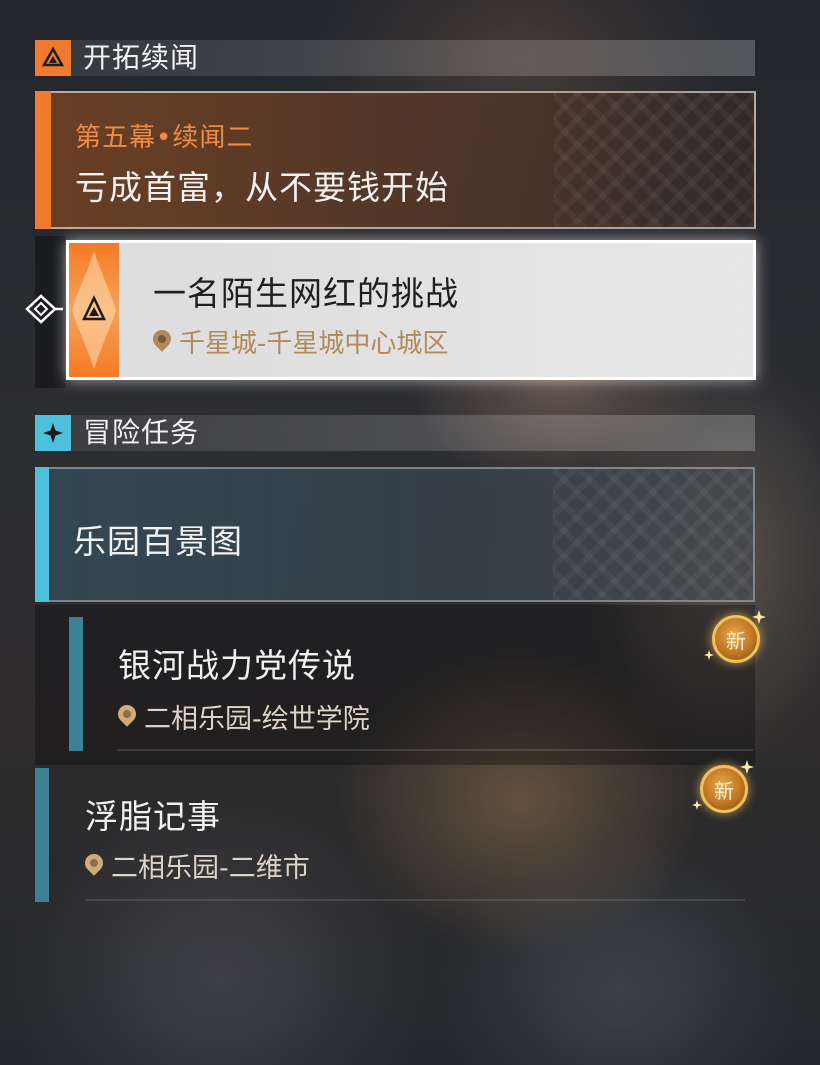 The height and width of the screenshot is (1065, 820). I want to click on selected-mission-watermark, so click(653, 310).